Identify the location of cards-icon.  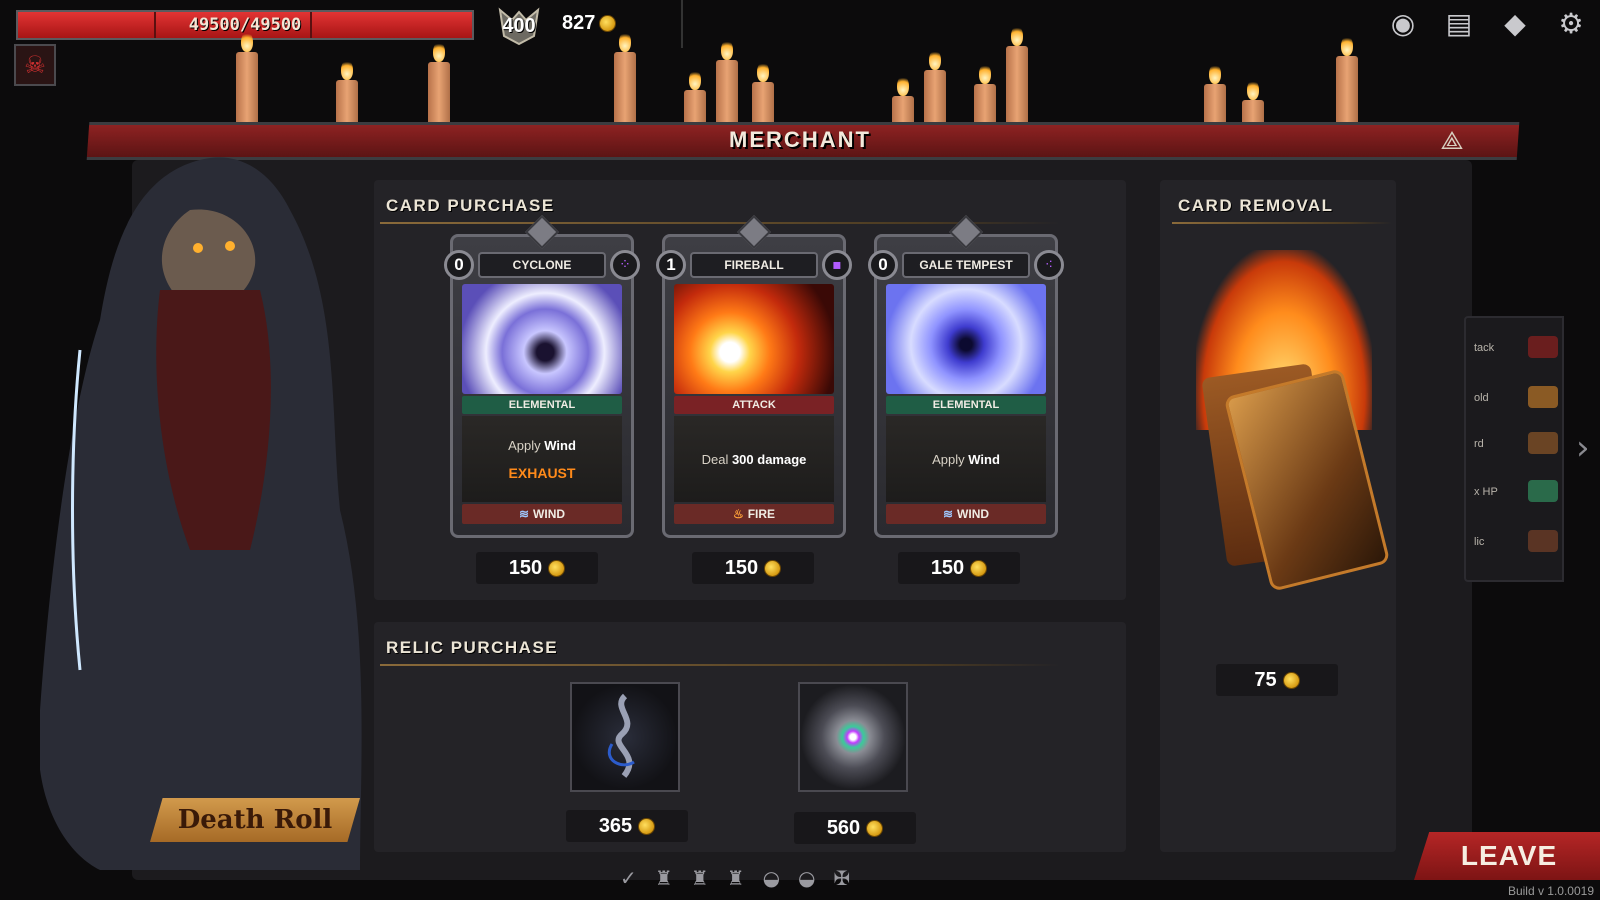
(1543, 443).